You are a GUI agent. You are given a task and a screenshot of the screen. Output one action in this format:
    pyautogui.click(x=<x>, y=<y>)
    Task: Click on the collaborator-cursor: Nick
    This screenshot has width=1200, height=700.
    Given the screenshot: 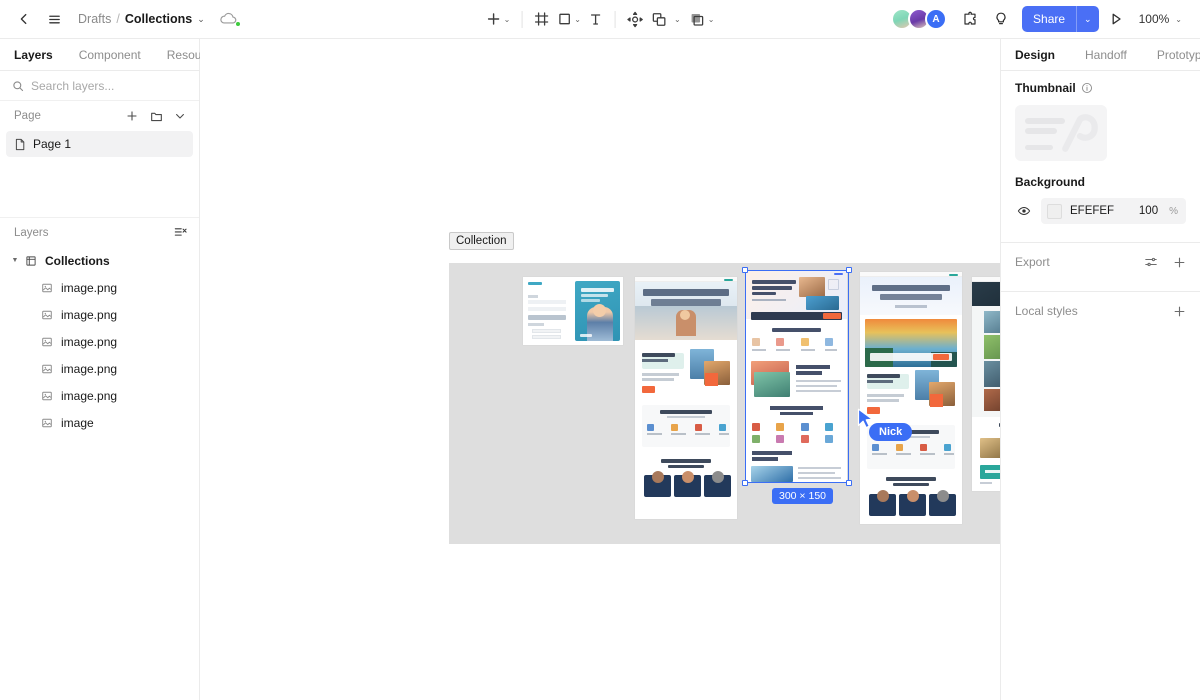 What is the action you would take?
    pyautogui.click(x=885, y=424)
    